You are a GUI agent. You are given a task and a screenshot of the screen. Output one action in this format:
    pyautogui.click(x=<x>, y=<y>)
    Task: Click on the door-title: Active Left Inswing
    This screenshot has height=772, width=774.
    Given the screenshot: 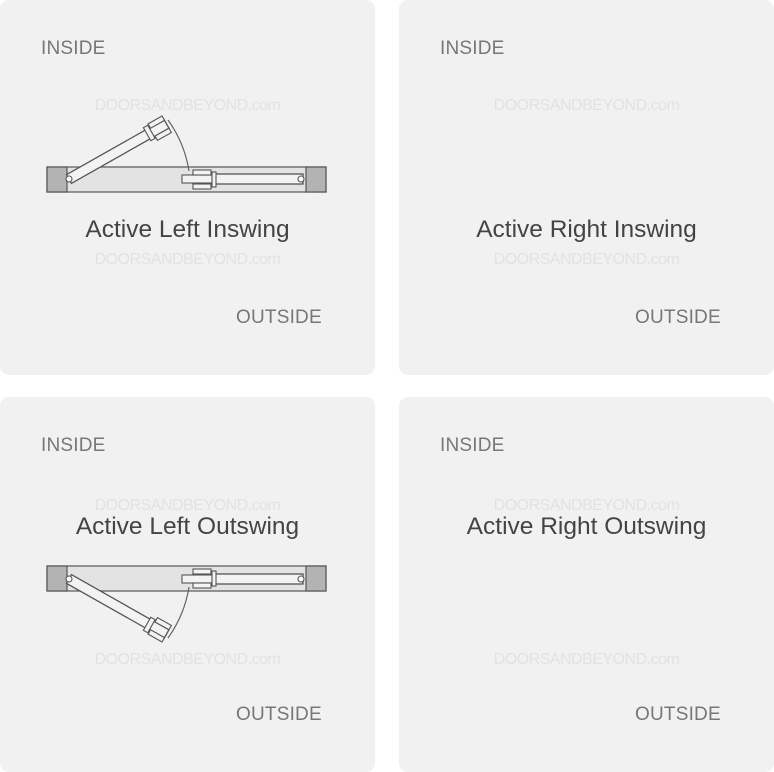 What is the action you would take?
    pyautogui.click(x=187, y=229)
    